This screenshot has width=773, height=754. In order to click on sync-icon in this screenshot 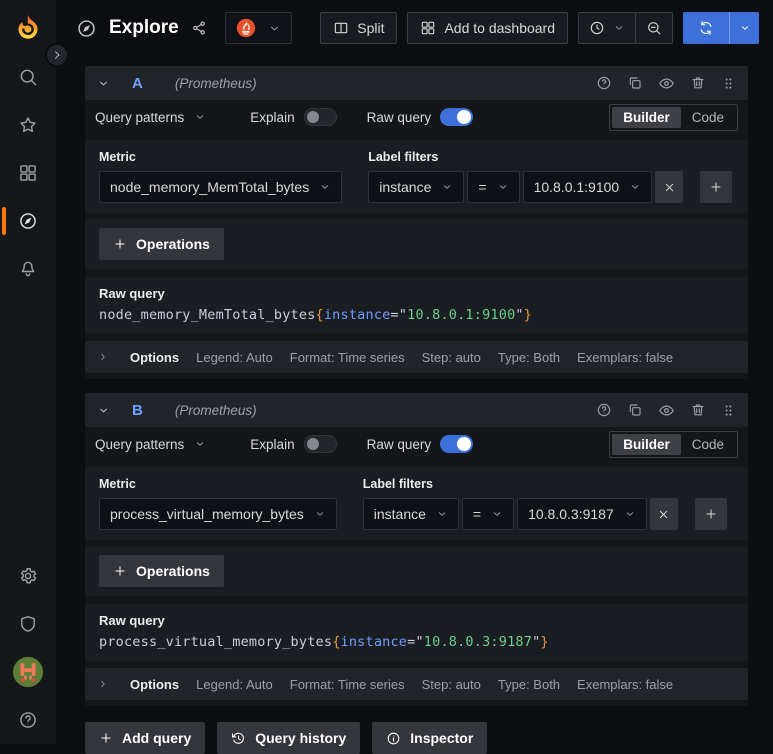, I will do `click(706, 28)`.